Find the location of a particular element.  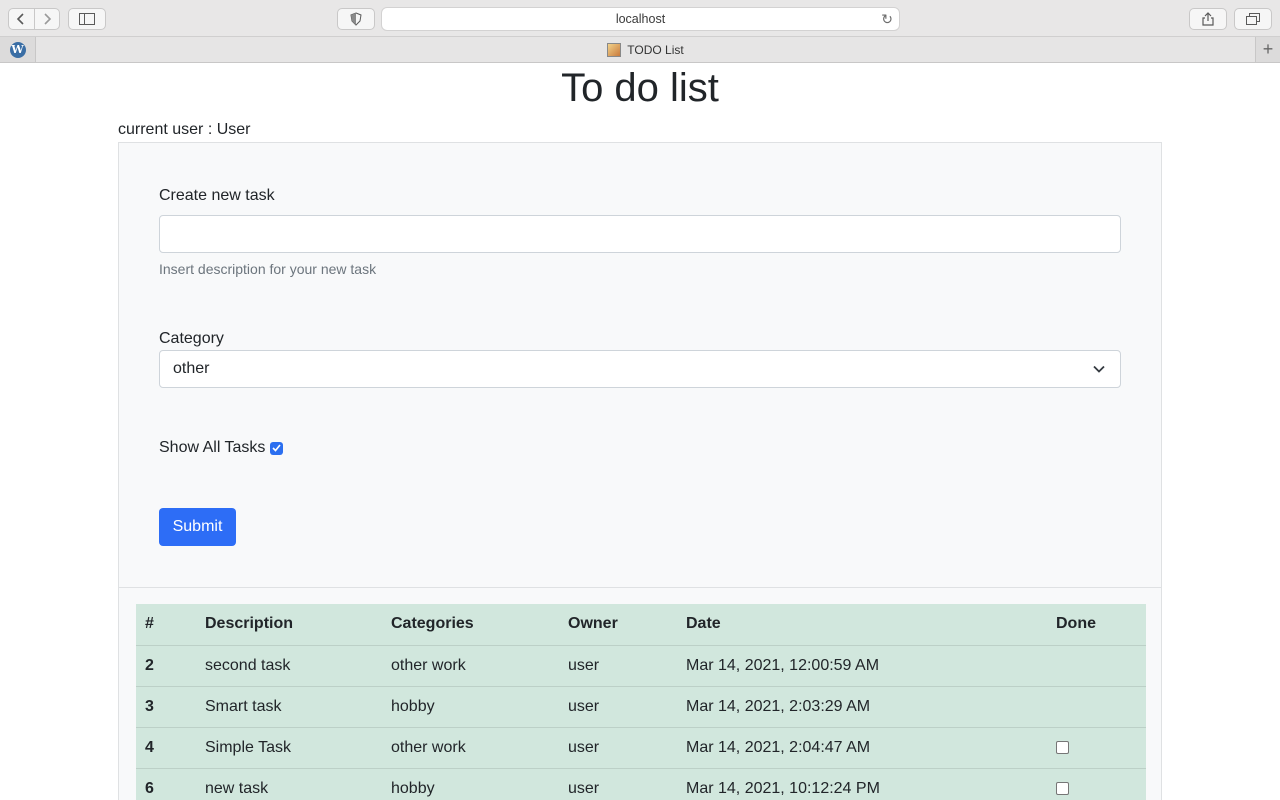

row-description: new task is located at coordinates (289, 784).